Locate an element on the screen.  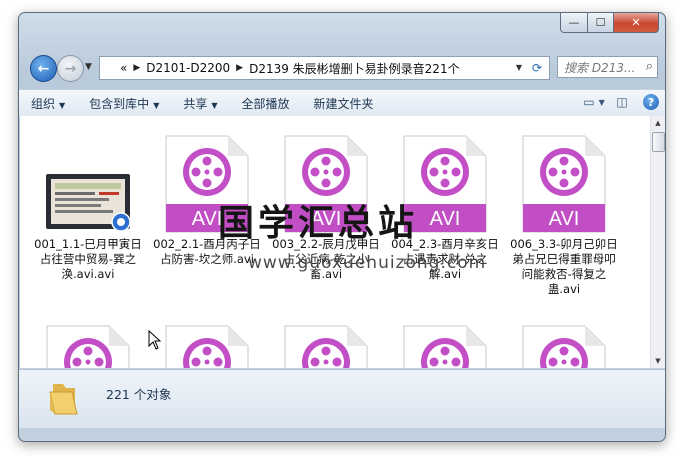
new-folder-button: 新建文件夹 is located at coordinates (344, 103).